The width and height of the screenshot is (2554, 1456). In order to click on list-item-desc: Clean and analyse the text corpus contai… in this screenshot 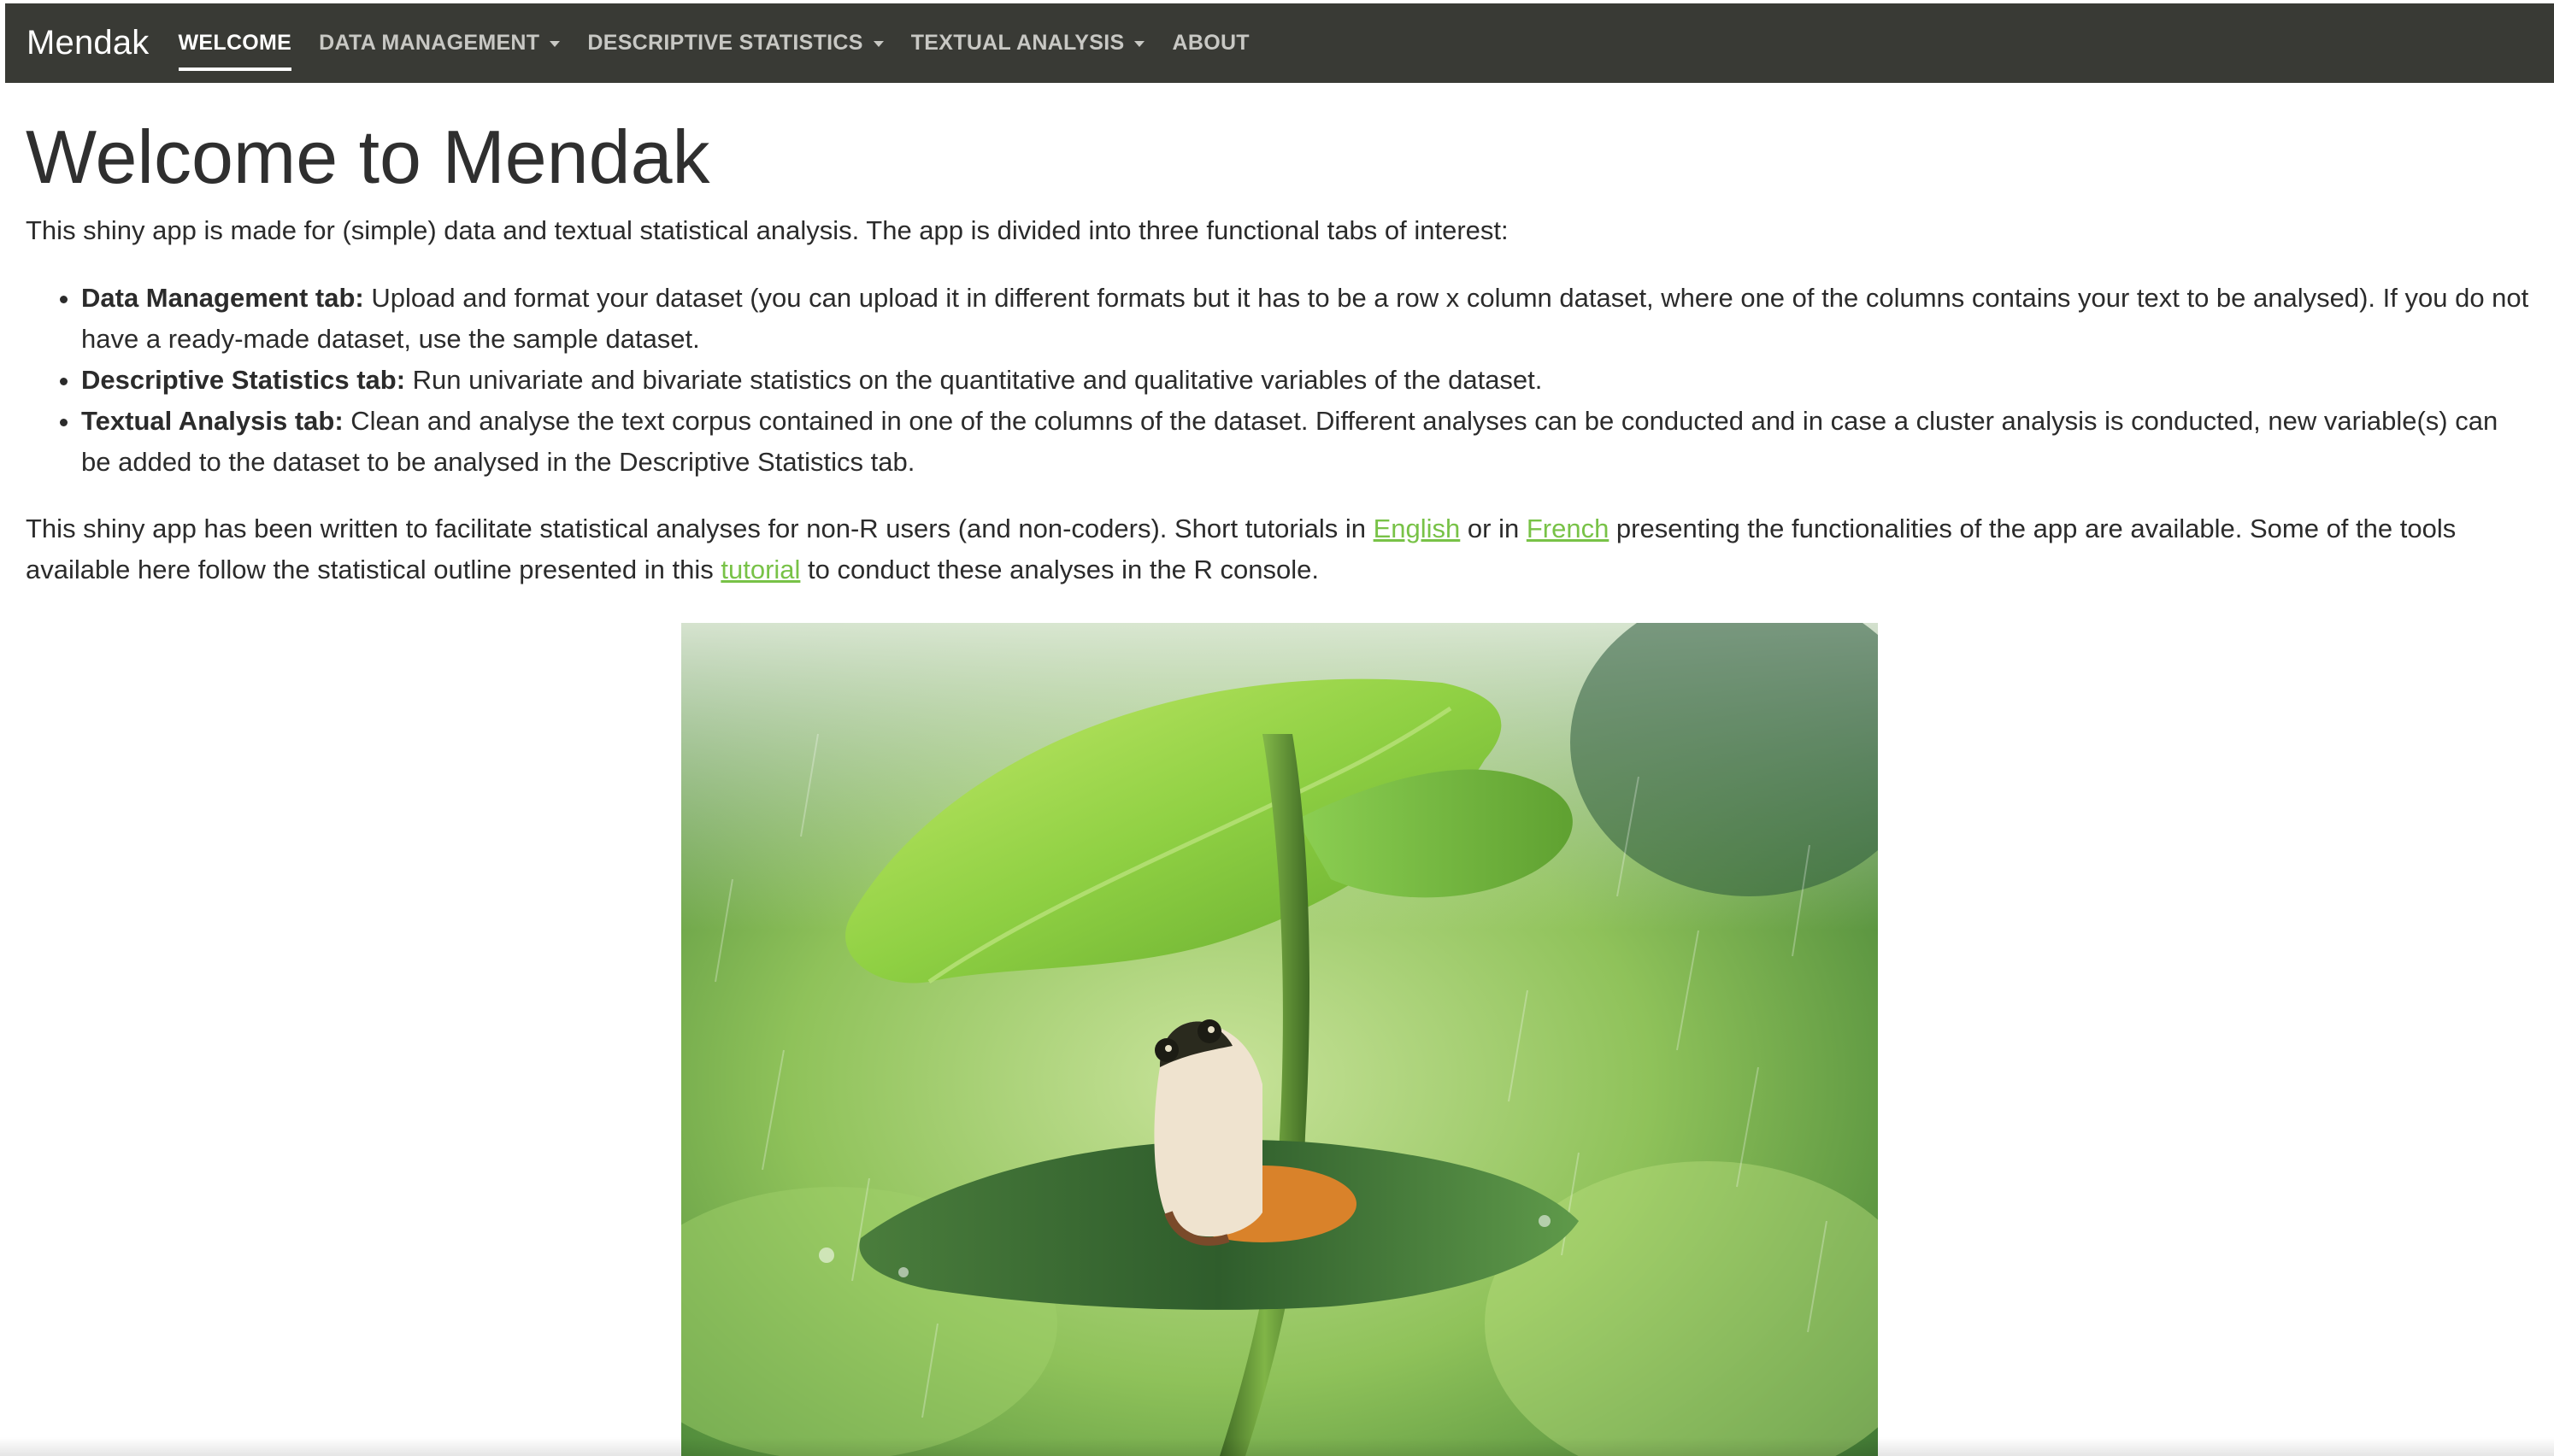, I will do `click(1289, 441)`.